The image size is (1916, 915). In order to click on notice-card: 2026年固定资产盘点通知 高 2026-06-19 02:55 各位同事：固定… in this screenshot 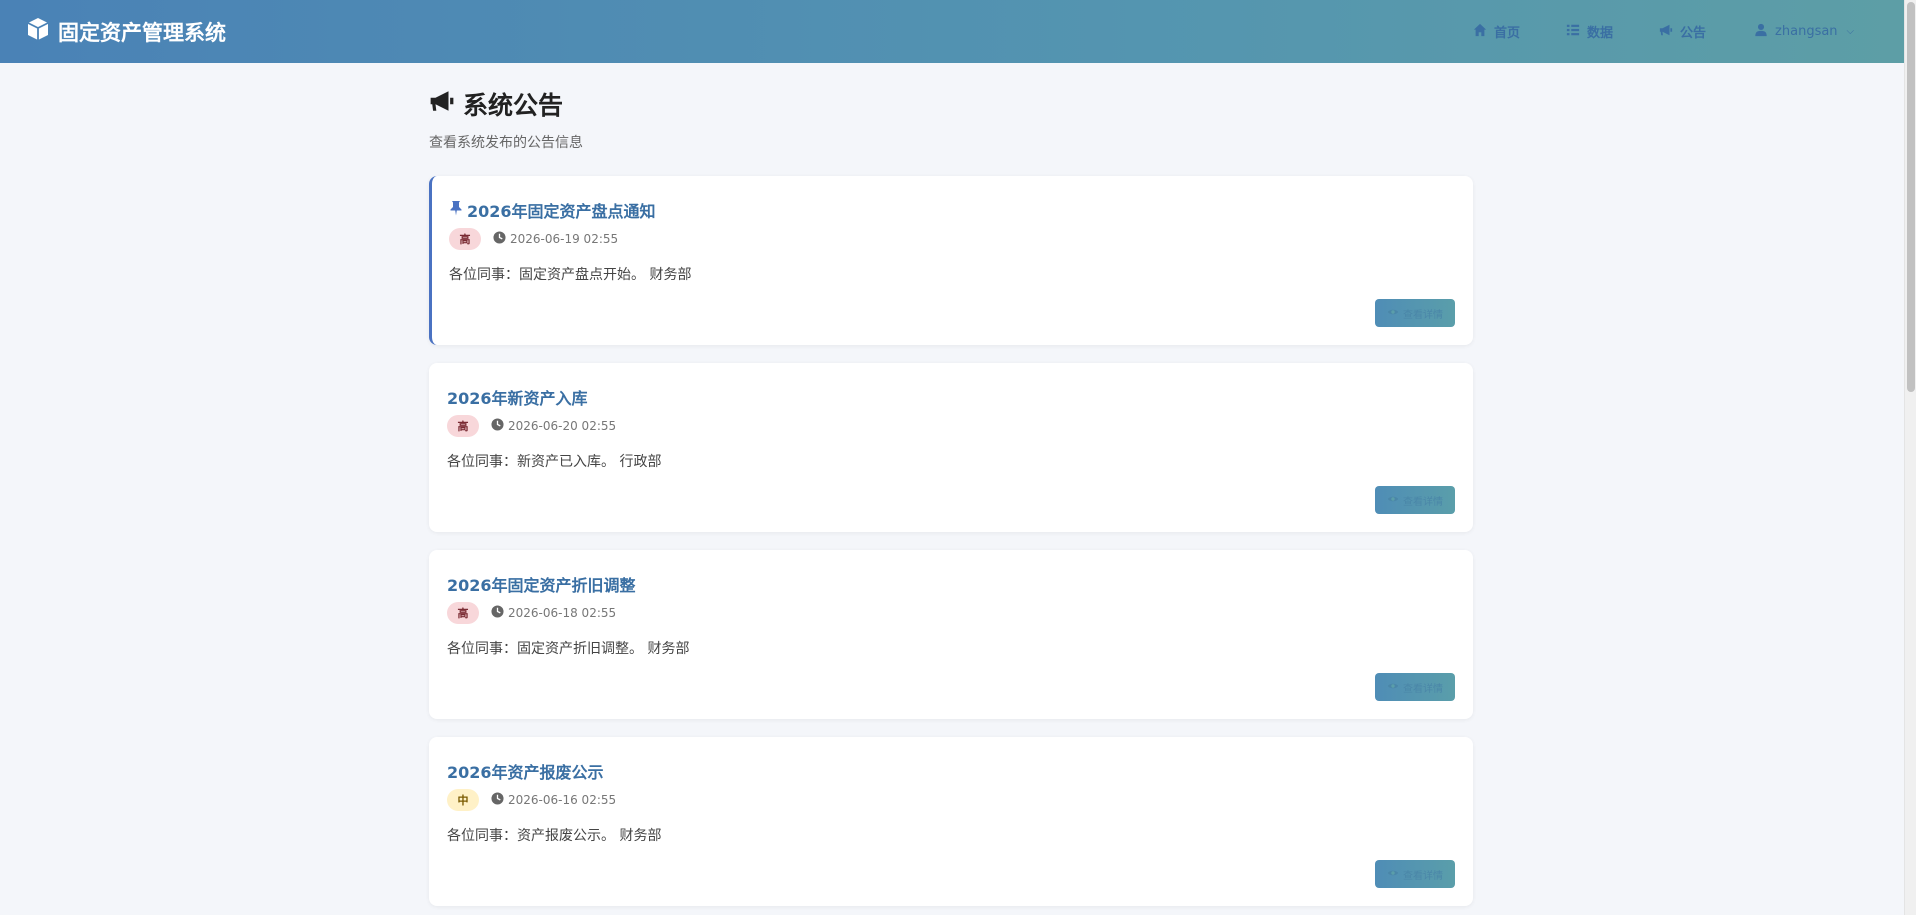, I will do `click(951, 260)`.